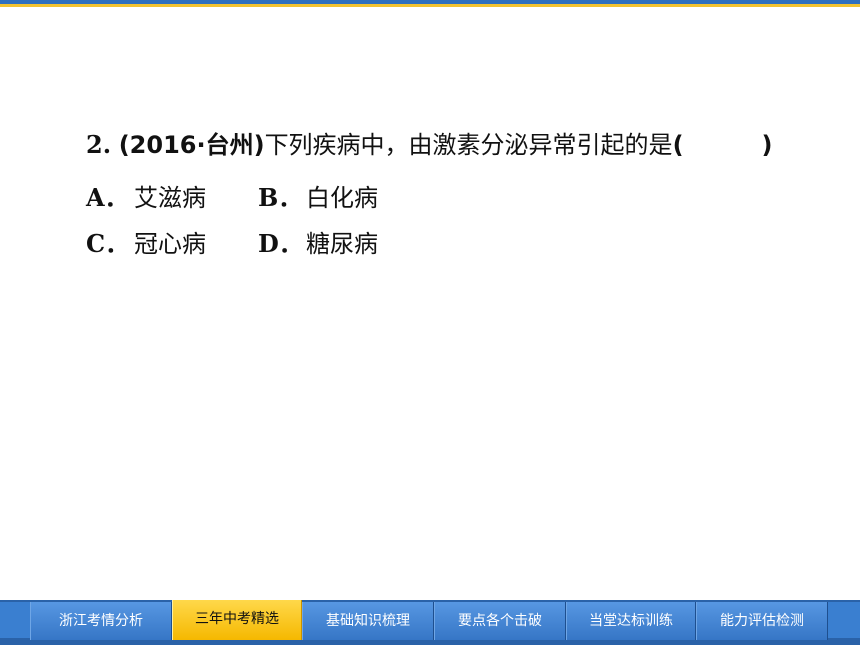 This screenshot has height=645, width=860. What do you see at coordinates (170, 198) in the screenshot?
I see `option-a-text: 艾滋病` at bounding box center [170, 198].